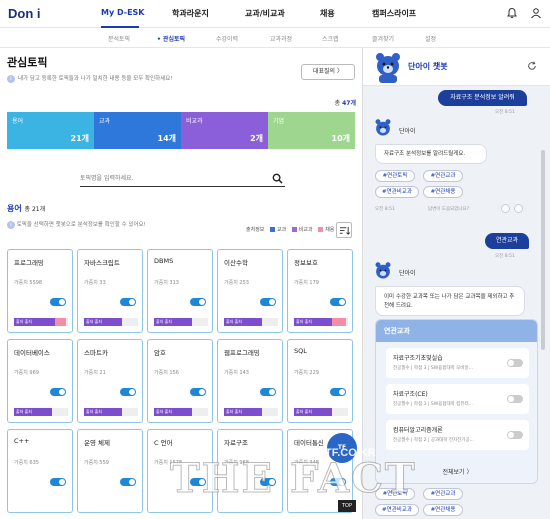 The image size is (550, 519). I want to click on term-card: 데이터베이스 가중치 969 출처 출처, so click(40, 381).